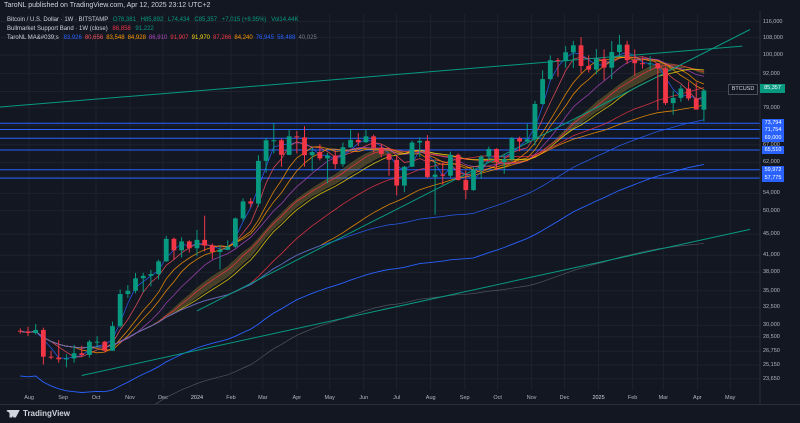 The height and width of the screenshot is (423, 800). What do you see at coordinates (771, 272) in the screenshot?
I see `price-tick-label: 38,000` at bounding box center [771, 272].